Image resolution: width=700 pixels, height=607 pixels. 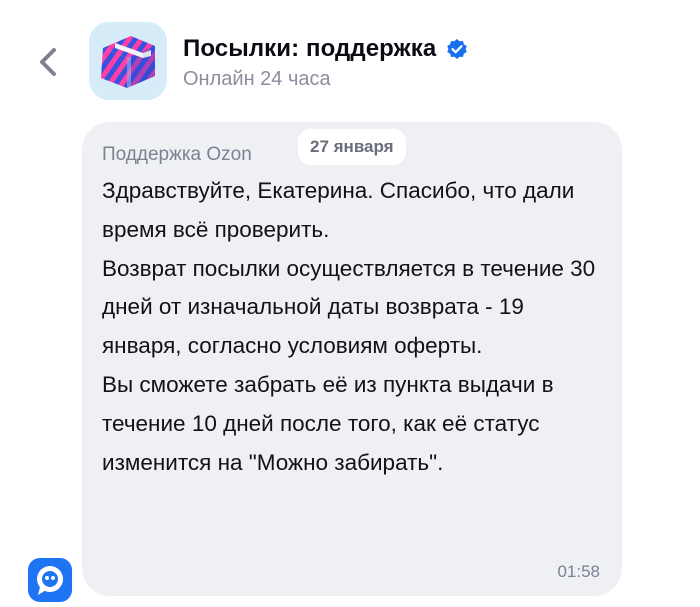 I want to click on support-bot-avatar, so click(x=50, y=580).